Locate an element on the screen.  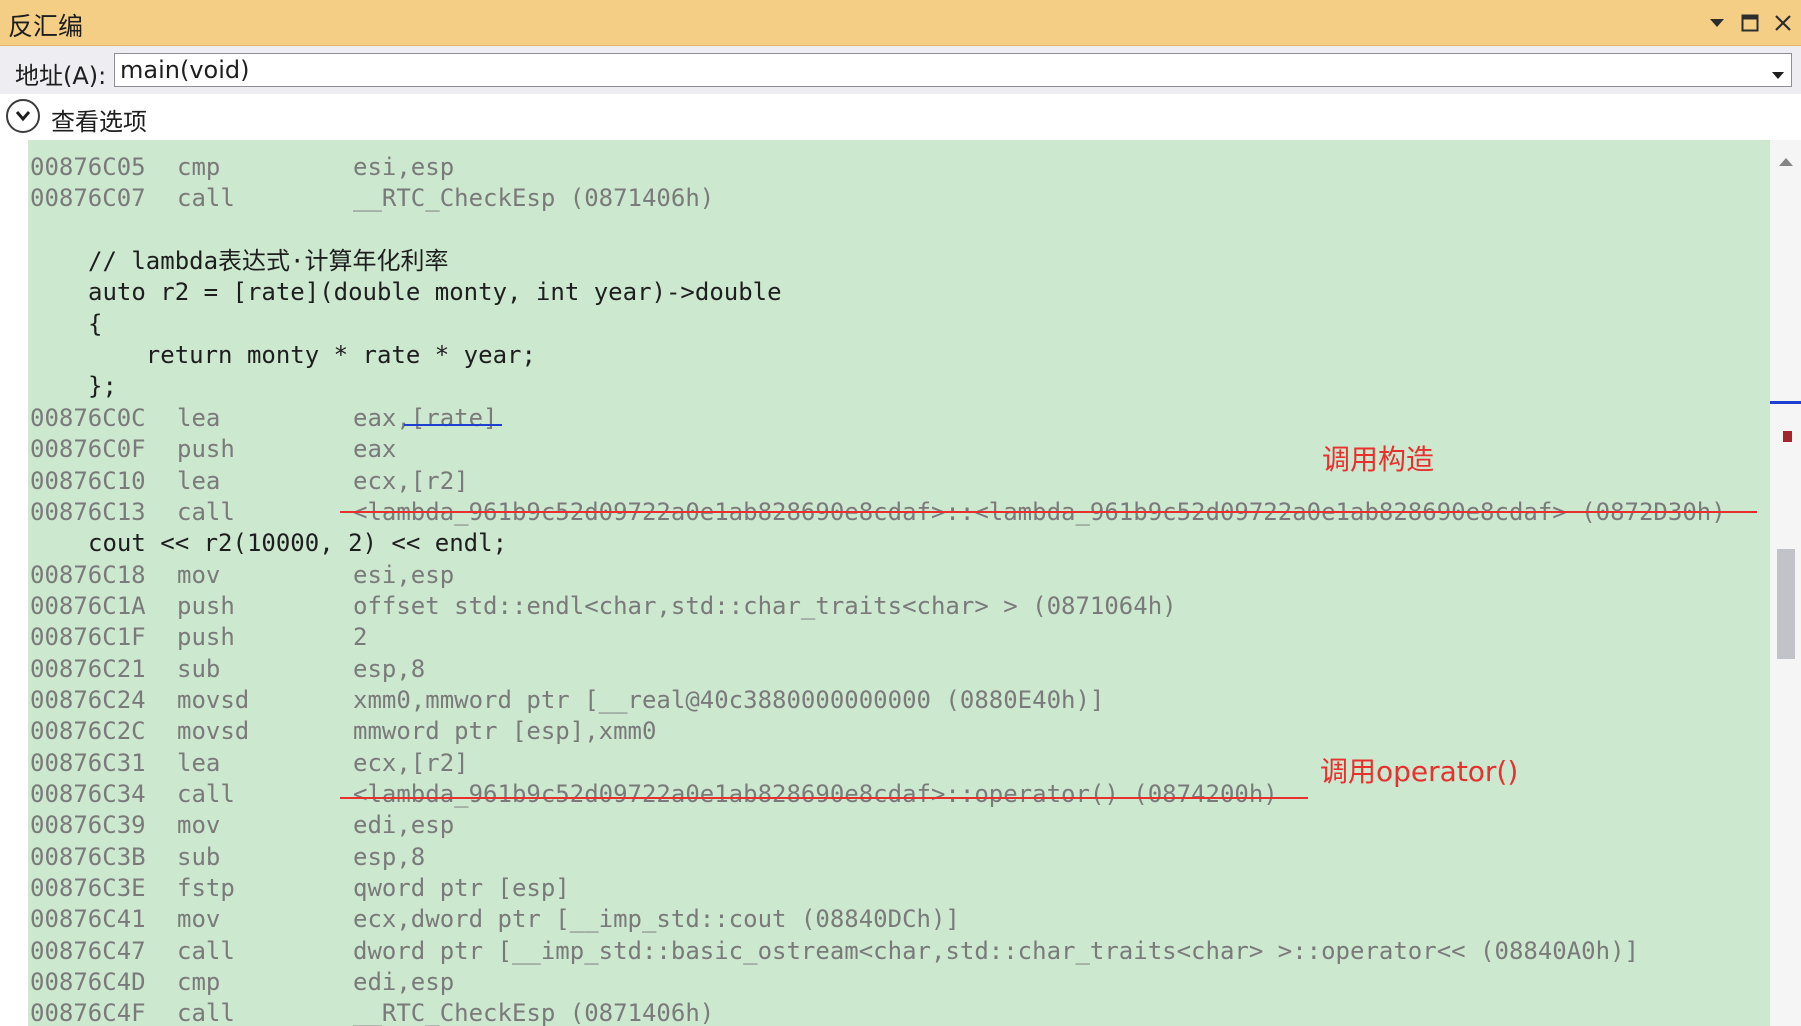
source-text: cout << r2(10000, 2) << endl; is located at coordinates (298, 543).